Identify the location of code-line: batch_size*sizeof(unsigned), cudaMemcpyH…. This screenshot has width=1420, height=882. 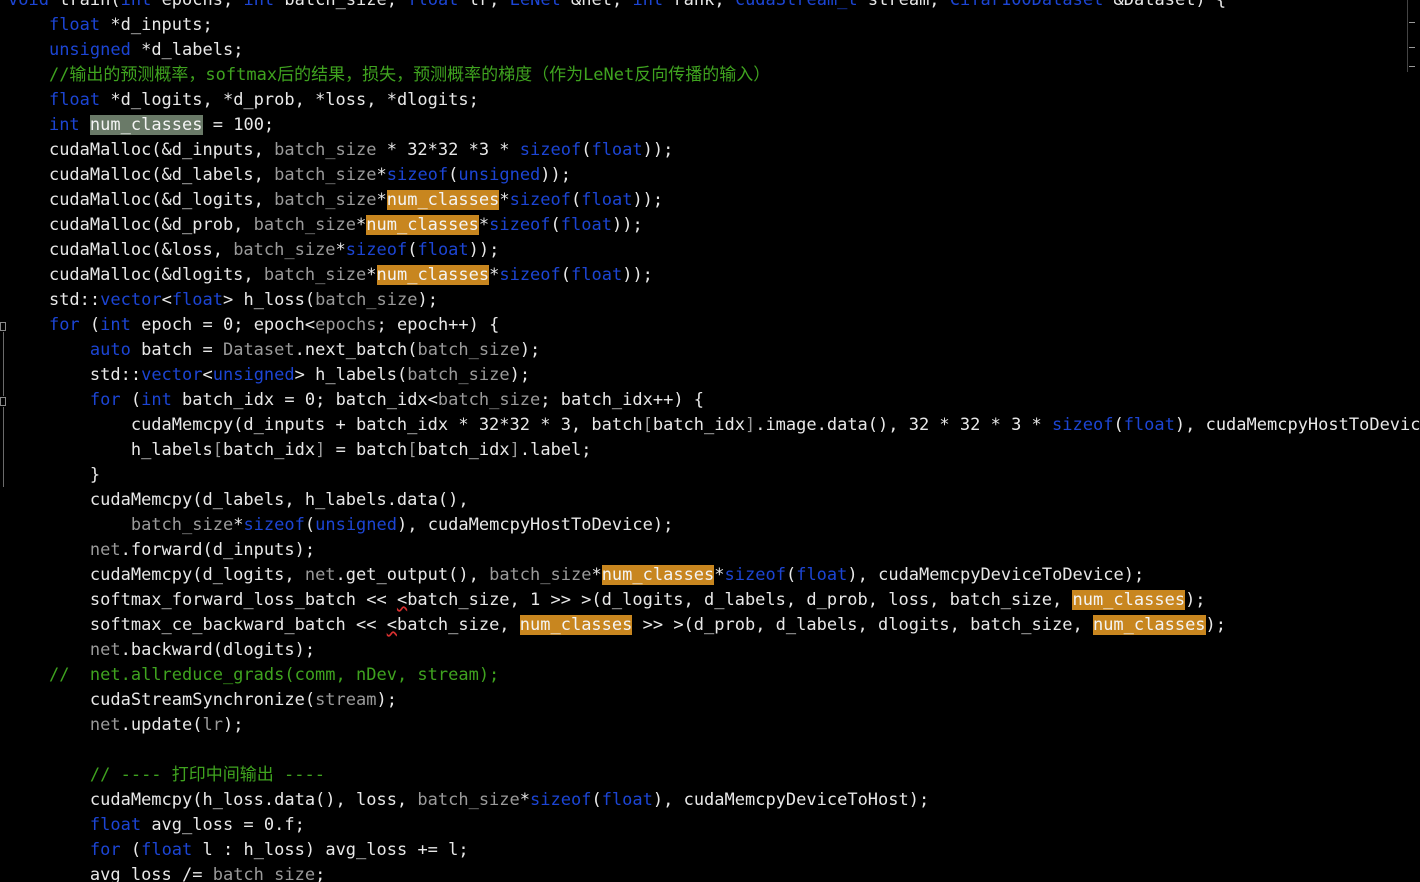
(713, 525).